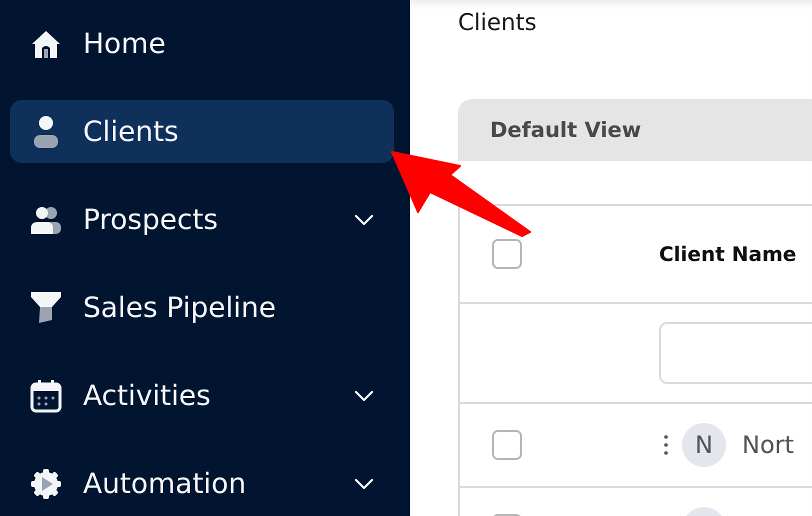 The width and height of the screenshot is (812, 516). Describe the element at coordinates (202, 395) in the screenshot. I see `sidebar-item: Activities` at that location.